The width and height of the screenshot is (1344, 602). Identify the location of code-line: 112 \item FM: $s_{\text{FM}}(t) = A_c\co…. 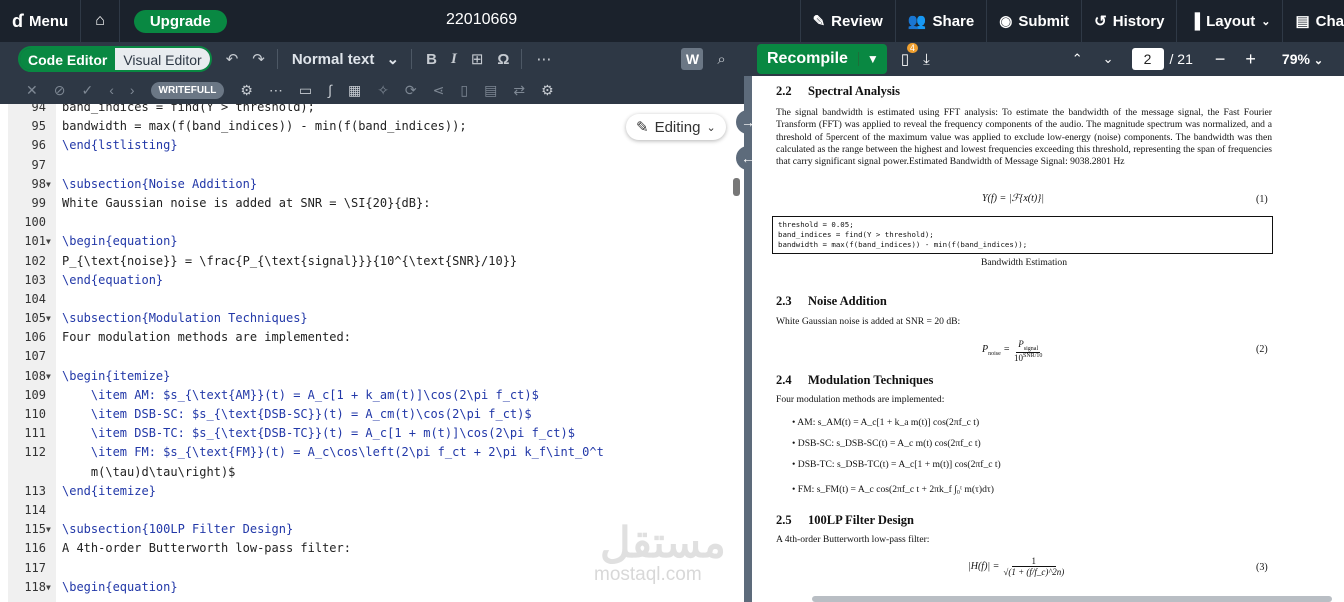
(376, 452).